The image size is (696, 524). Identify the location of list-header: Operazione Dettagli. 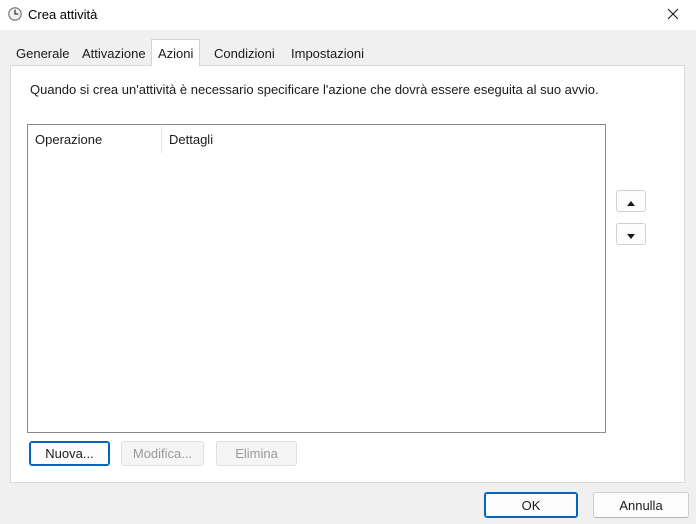
(316, 140).